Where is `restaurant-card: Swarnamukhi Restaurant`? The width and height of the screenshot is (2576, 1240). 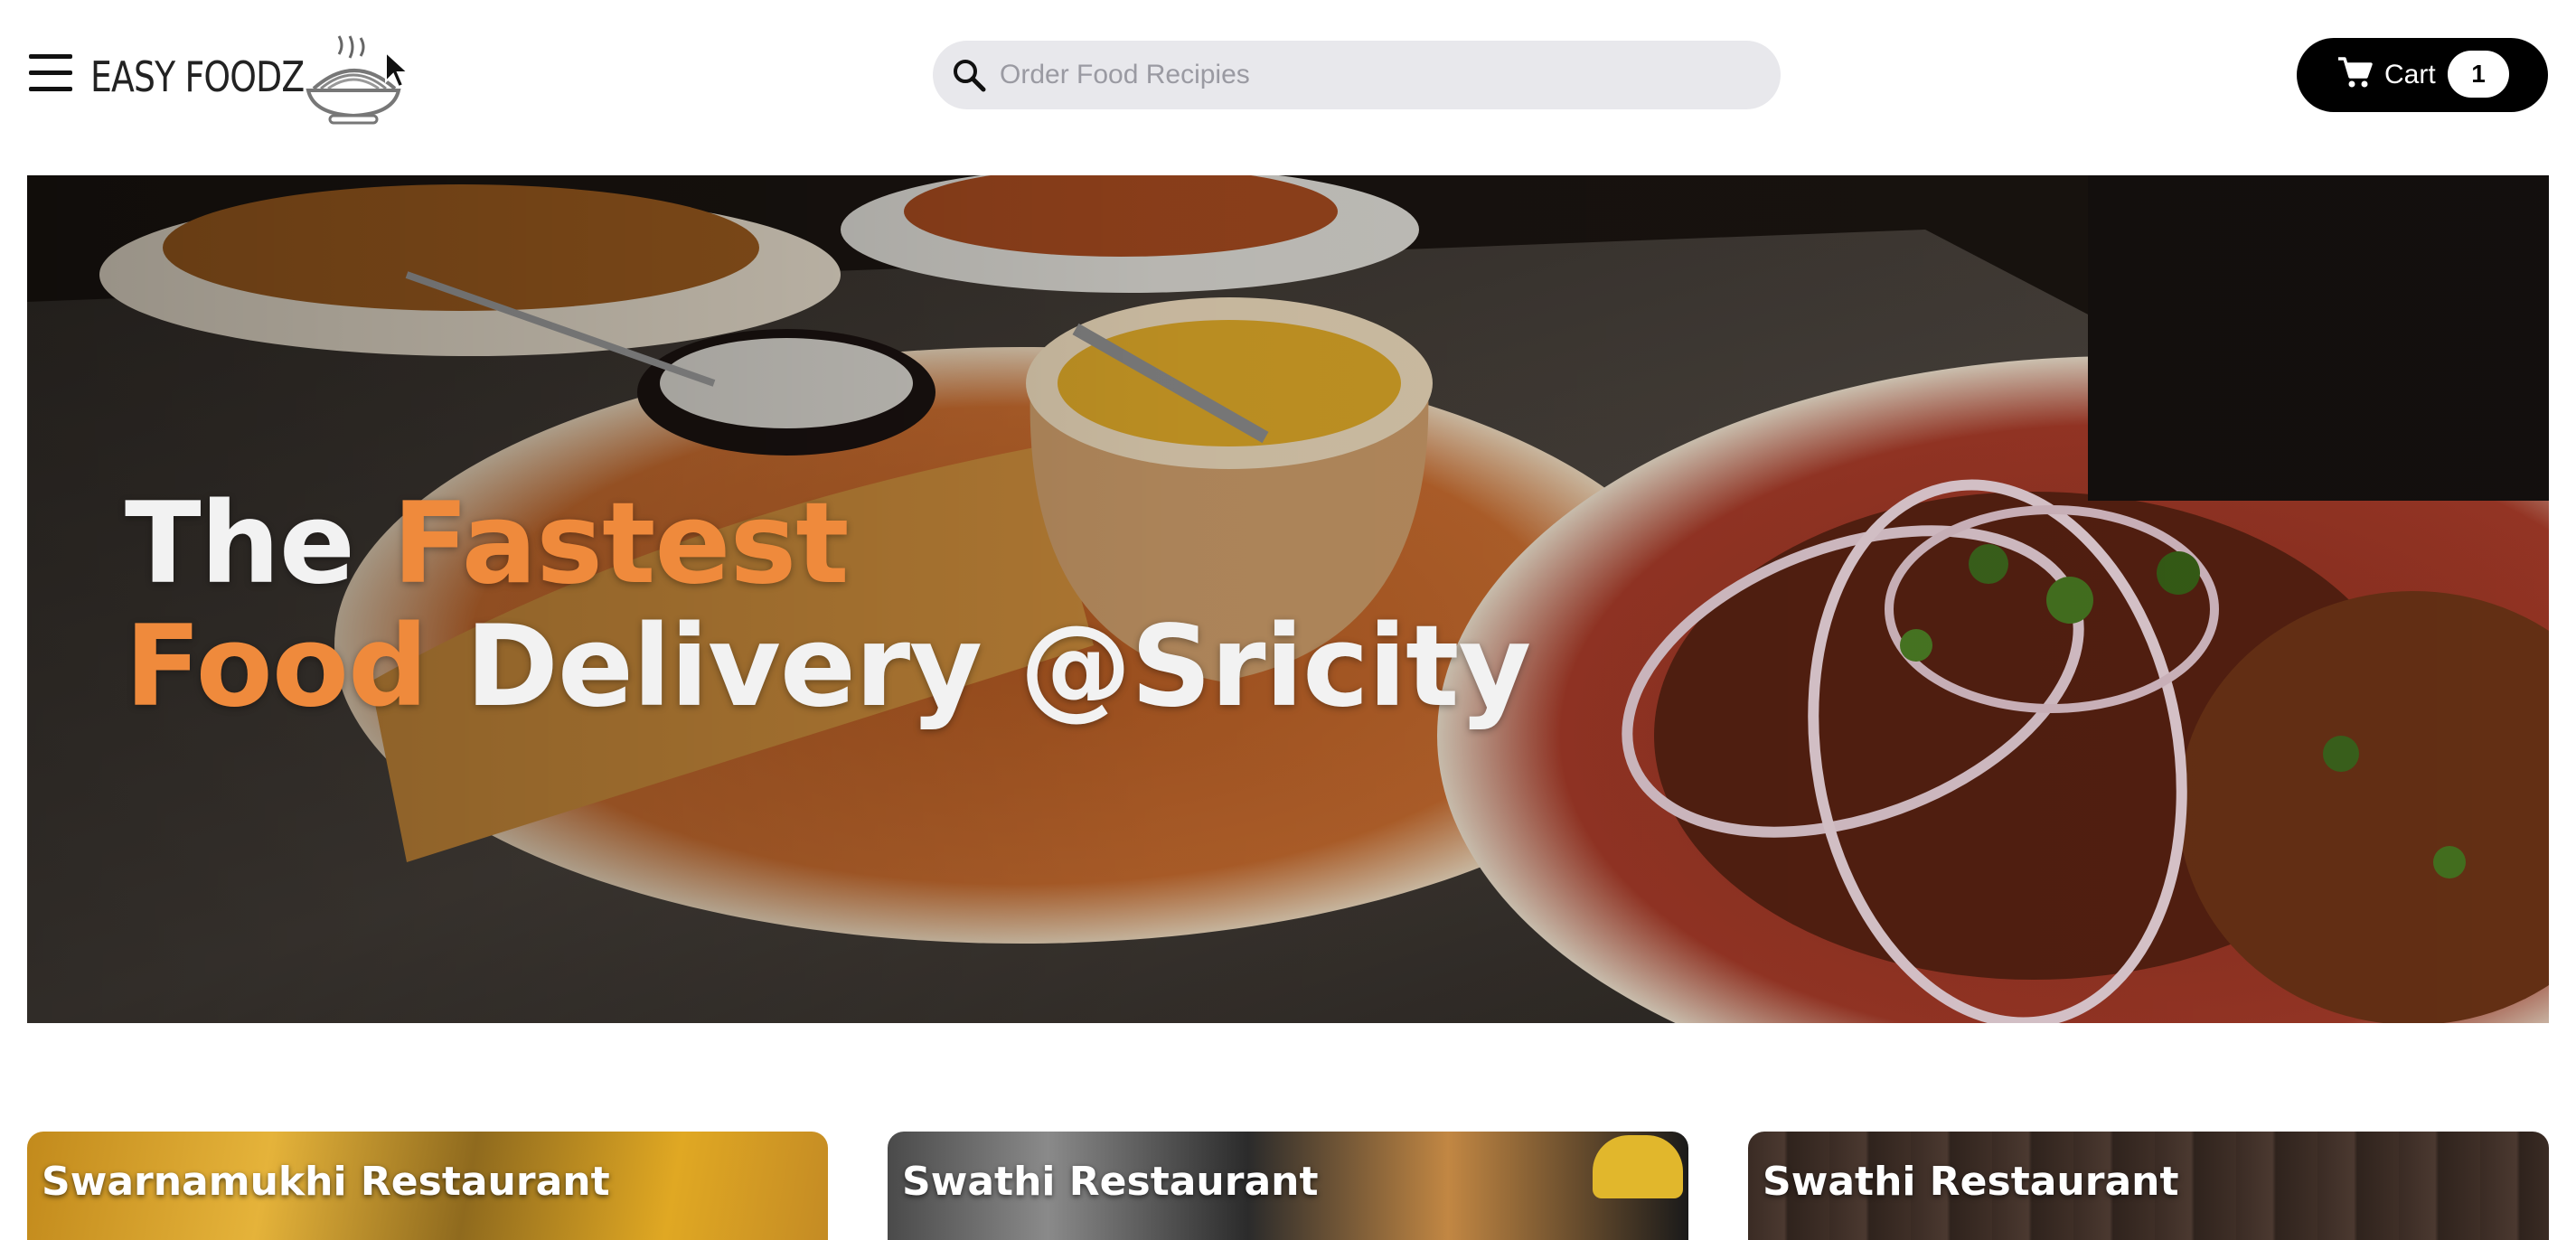
restaurant-card: Swarnamukhi Restaurant is located at coordinates (428, 1186).